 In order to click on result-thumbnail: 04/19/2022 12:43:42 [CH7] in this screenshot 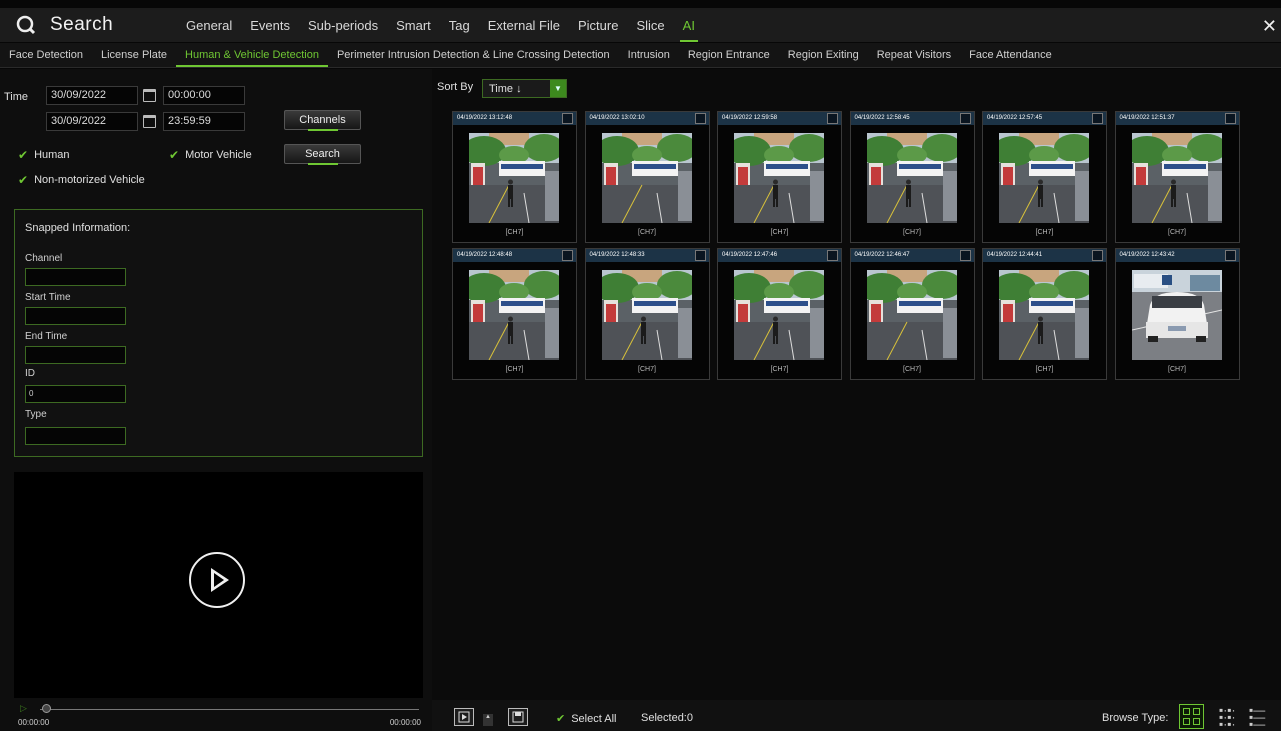, I will do `click(1177, 314)`.